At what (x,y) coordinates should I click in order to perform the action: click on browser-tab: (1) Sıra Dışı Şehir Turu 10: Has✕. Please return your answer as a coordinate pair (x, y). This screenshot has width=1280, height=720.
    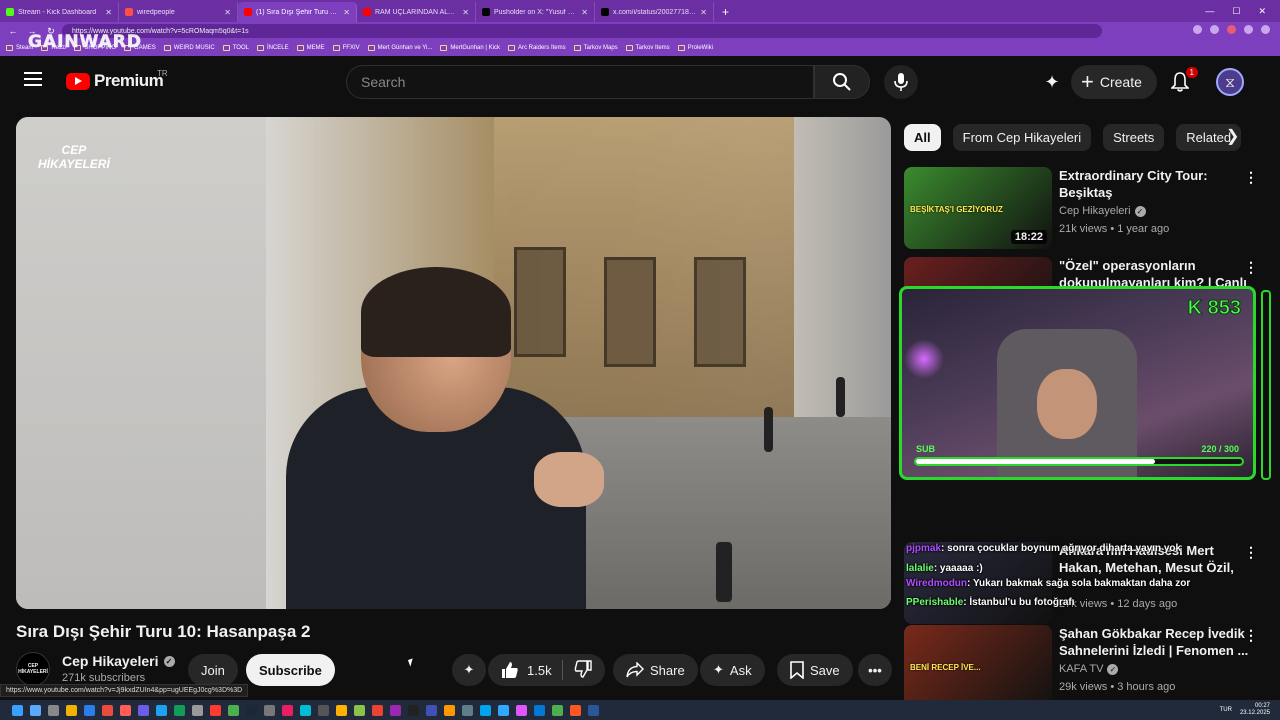
    Looking at the image, I should click on (297, 12).